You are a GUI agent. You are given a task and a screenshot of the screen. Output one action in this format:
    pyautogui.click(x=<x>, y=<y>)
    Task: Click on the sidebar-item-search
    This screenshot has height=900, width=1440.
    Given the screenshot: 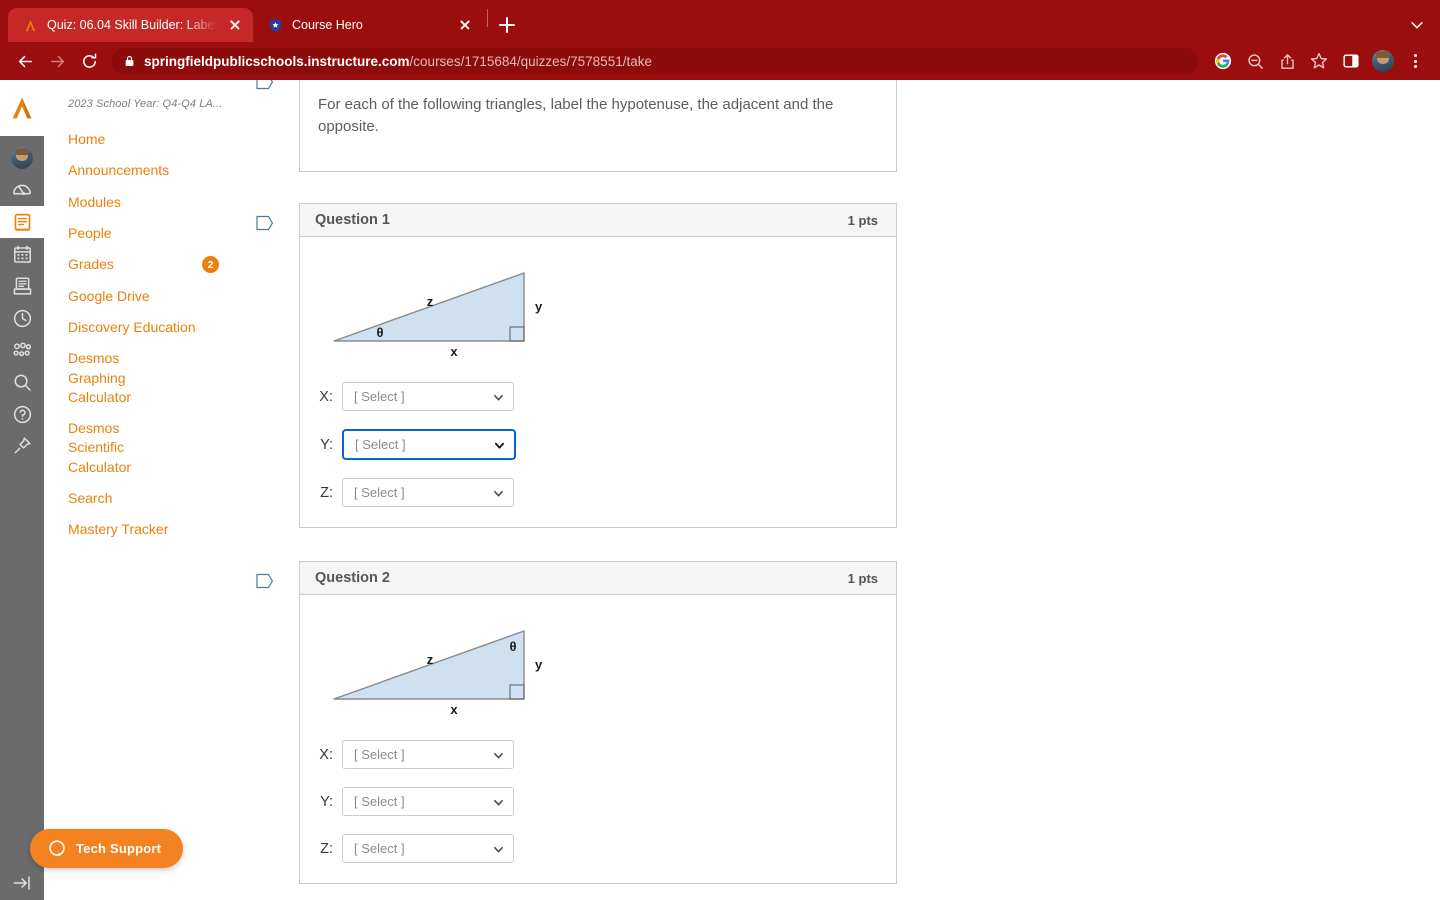 What is the action you would take?
    pyautogui.click(x=22, y=382)
    